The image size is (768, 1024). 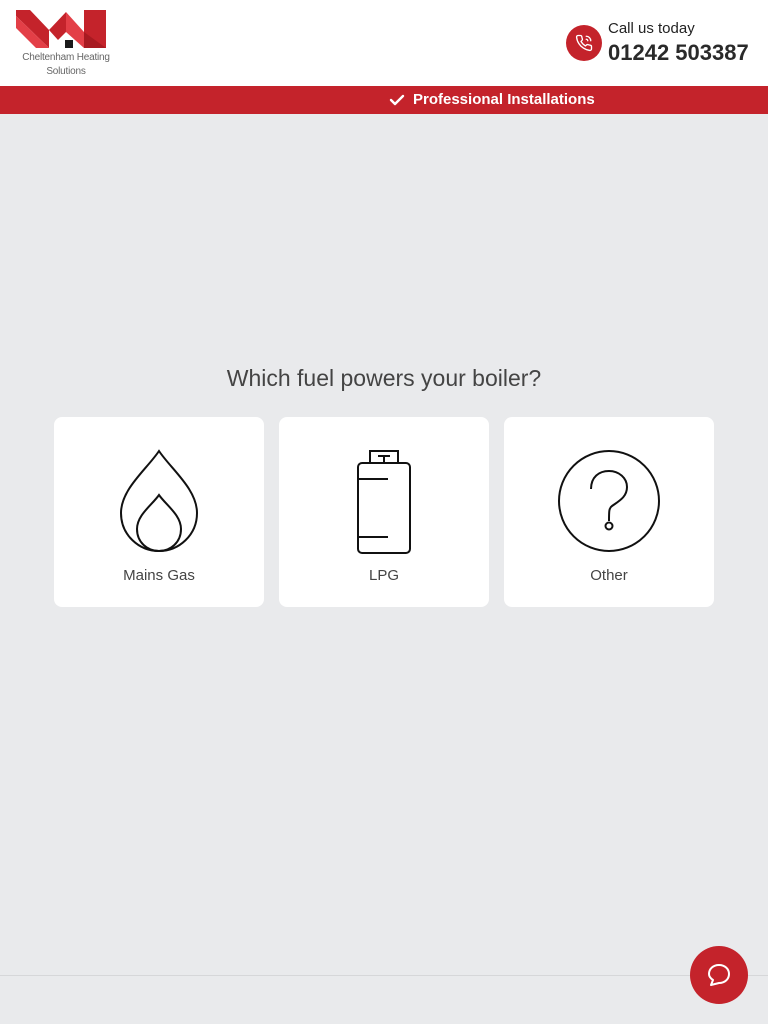 What do you see at coordinates (651, 28) in the screenshot?
I see `call-us-label: Call us today` at bounding box center [651, 28].